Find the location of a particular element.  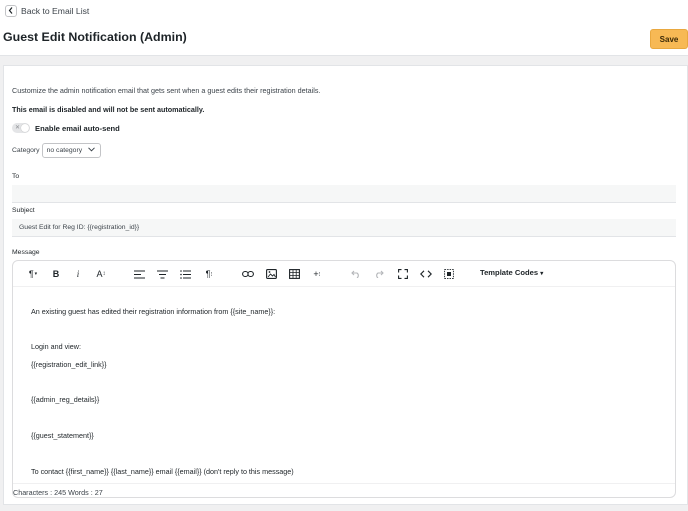

list-icon is located at coordinates (185, 274).